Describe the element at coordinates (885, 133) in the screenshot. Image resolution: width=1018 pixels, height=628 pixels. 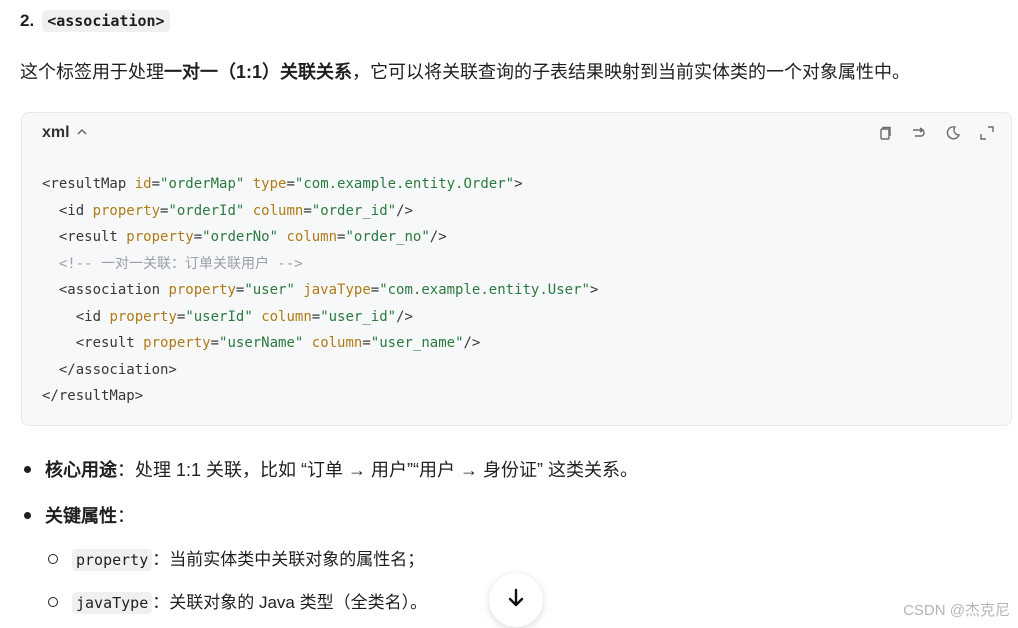
I see `copy-icon` at that location.